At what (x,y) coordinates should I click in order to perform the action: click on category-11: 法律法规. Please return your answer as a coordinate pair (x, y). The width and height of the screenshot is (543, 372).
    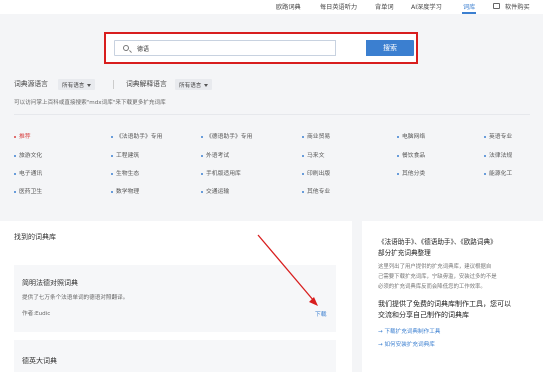
    Looking at the image, I should click on (498, 154).